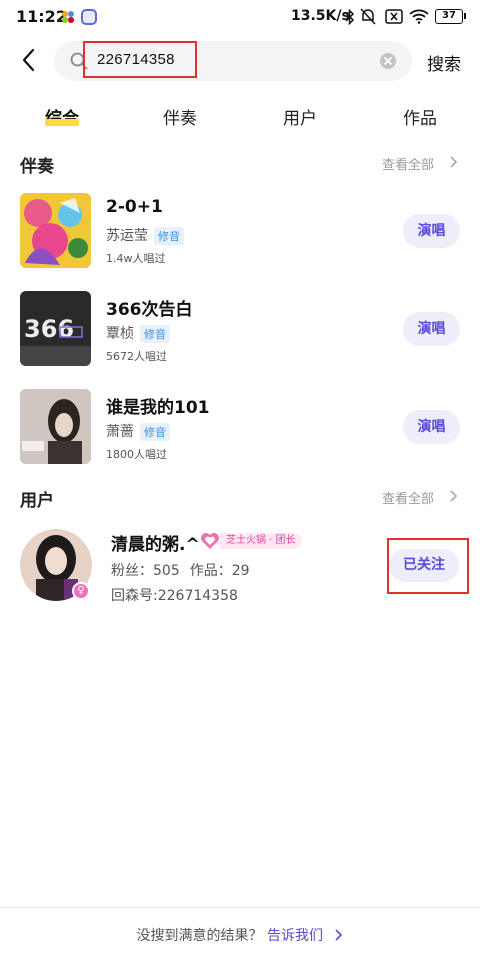  Describe the element at coordinates (240, 331) in the screenshot. I see `list-item: 366 366次告白 覃桢 修音 5672人唱过 演唱` at that location.